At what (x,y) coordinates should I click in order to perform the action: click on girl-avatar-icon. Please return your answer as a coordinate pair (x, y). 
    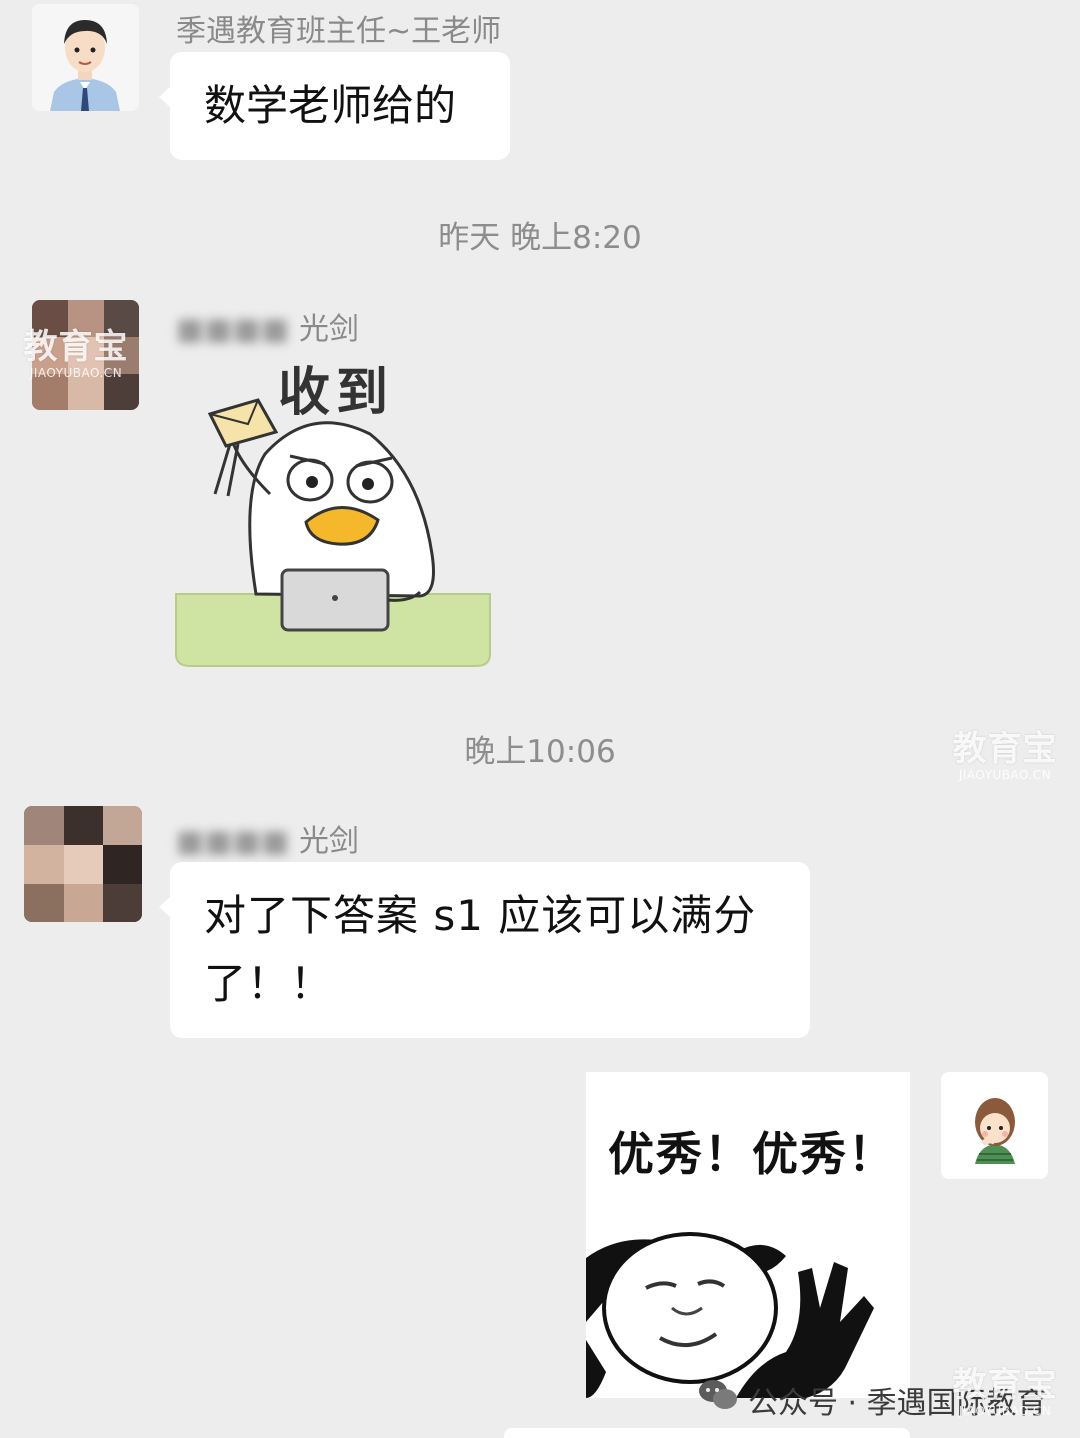
    Looking at the image, I should click on (994, 1125).